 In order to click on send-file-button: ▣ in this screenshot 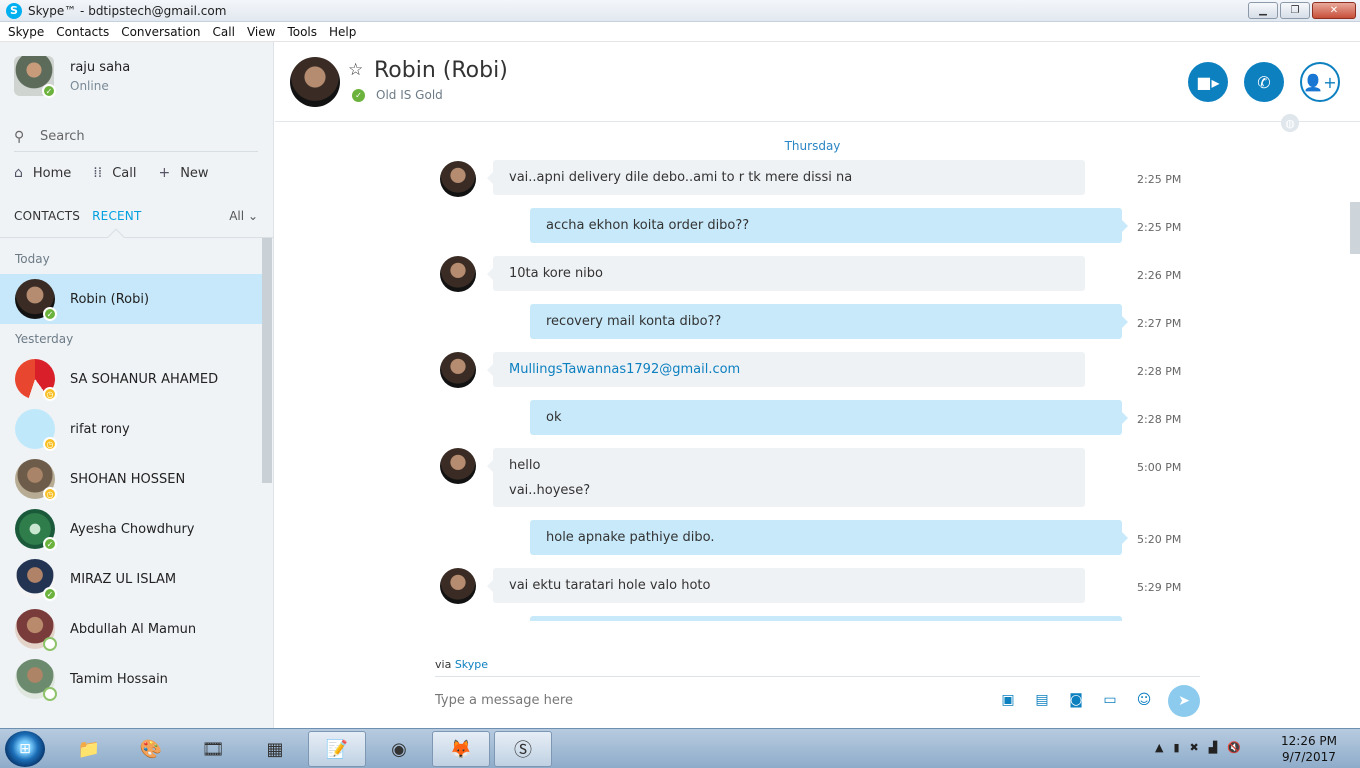, I will do `click(1008, 700)`.